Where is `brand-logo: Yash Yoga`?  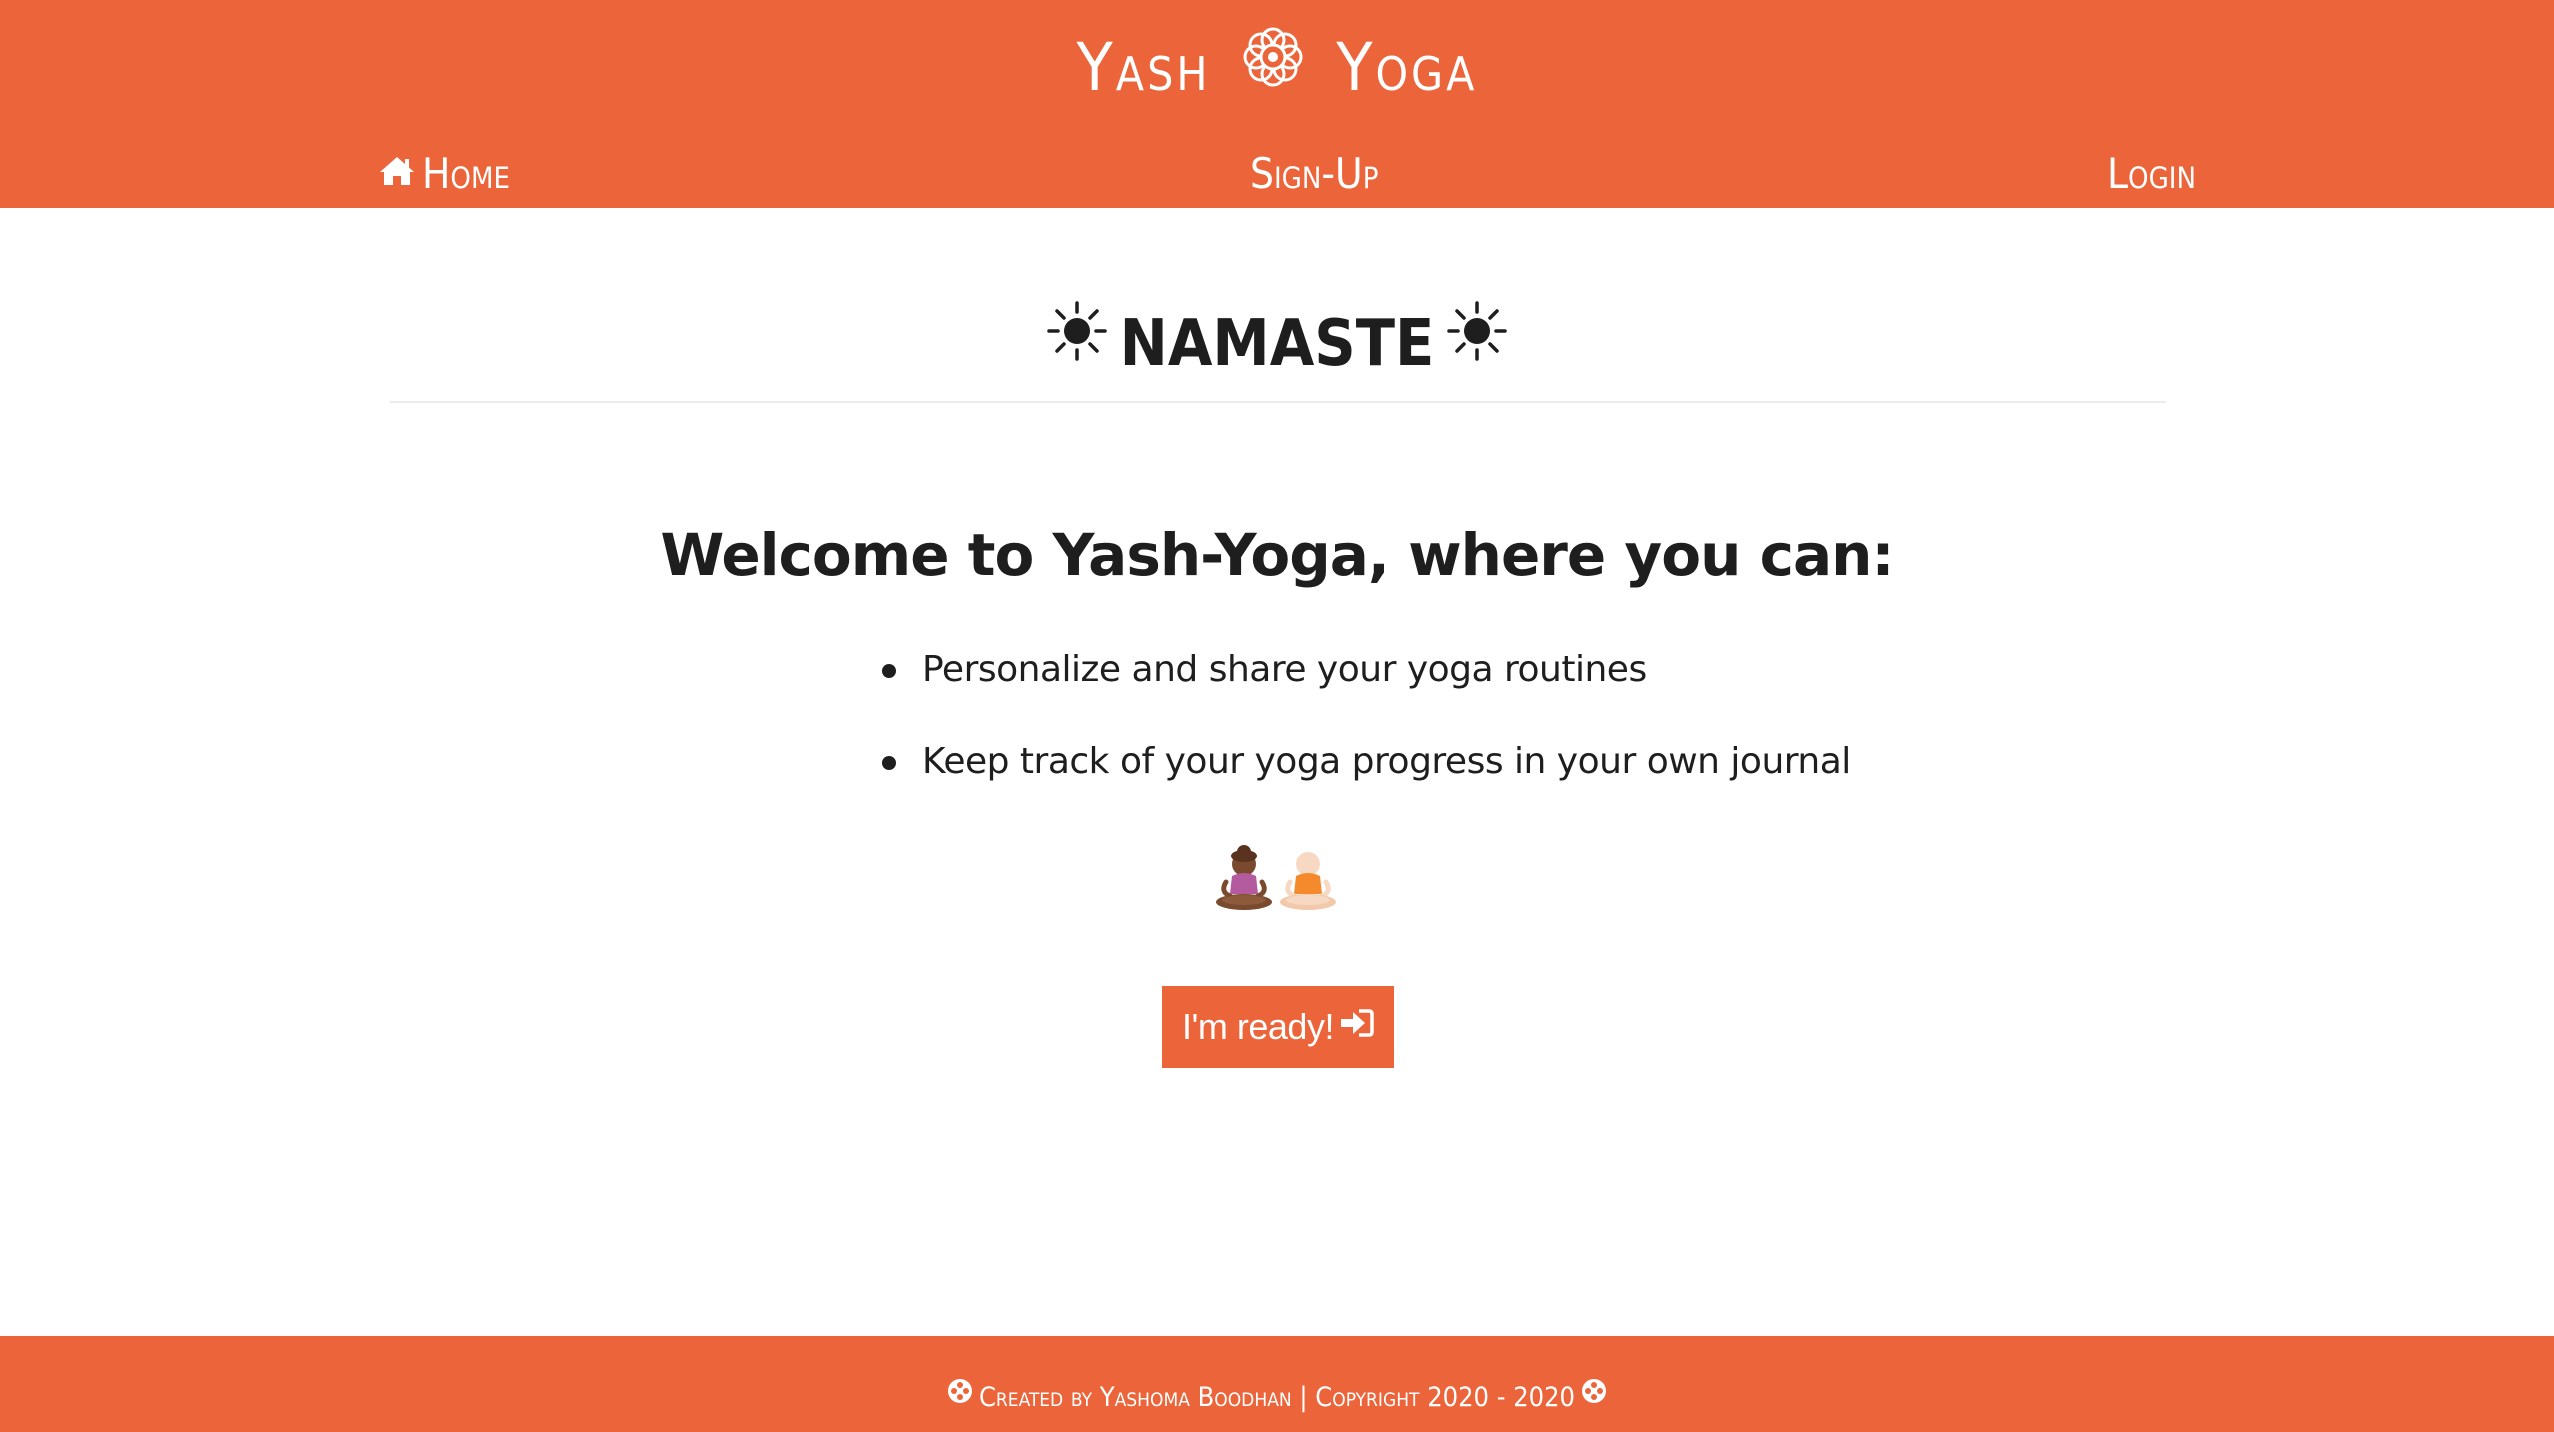
brand-logo: Yash Yoga is located at coordinates (1277, 70).